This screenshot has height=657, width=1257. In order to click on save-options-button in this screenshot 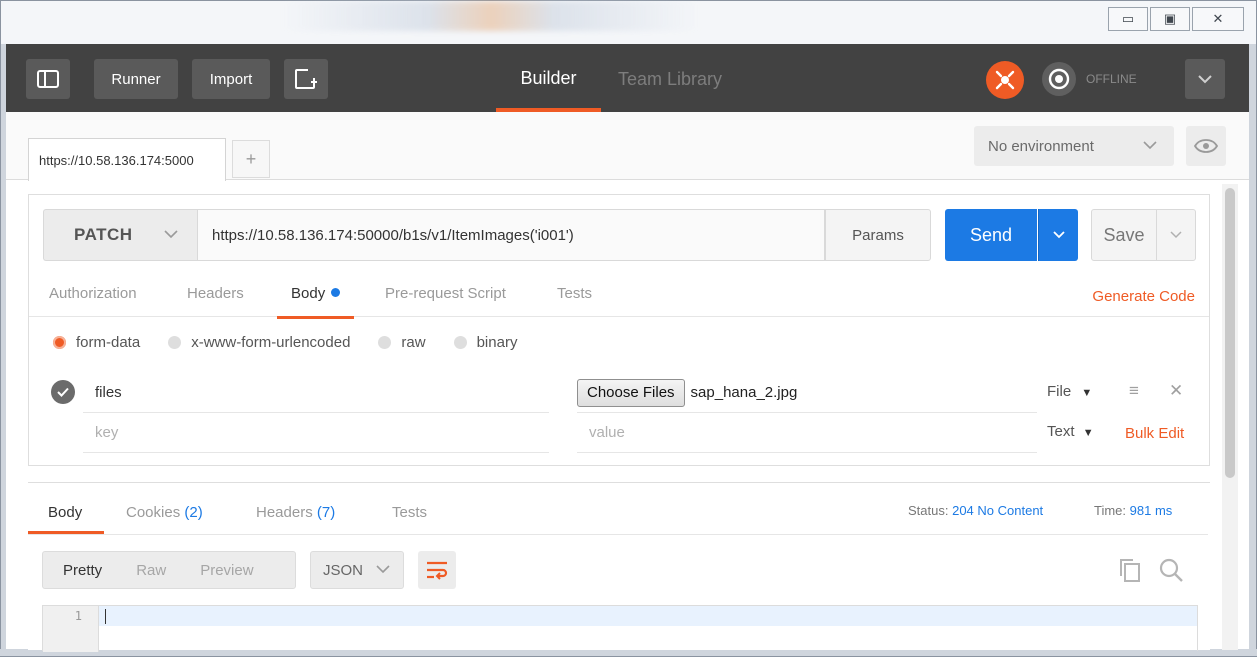, I will do `click(1176, 235)`.